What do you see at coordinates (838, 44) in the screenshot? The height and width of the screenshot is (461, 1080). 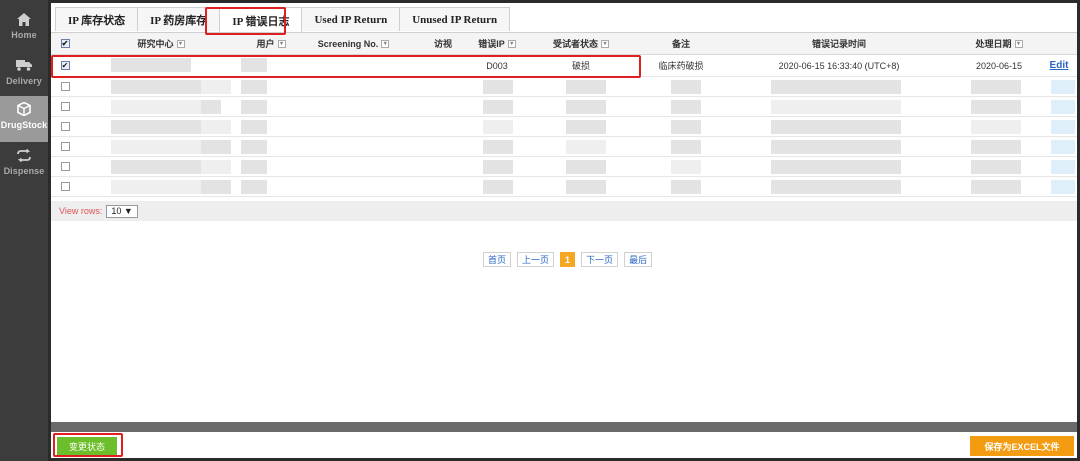 I see `column-header: 错误记录时间` at bounding box center [838, 44].